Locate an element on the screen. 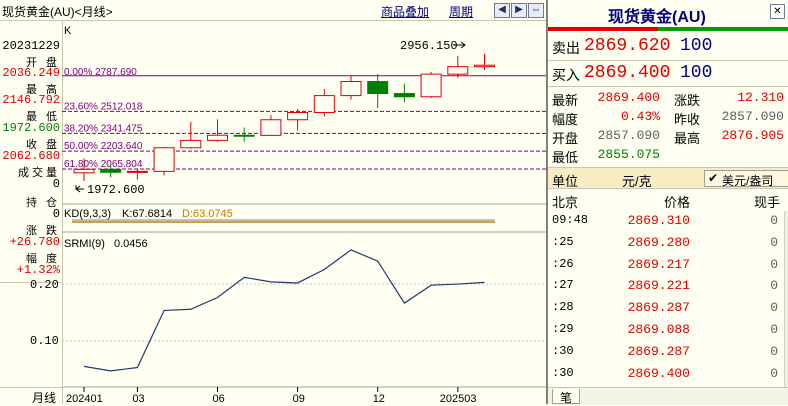 This screenshot has height=406, width=788. srmi-value: 0.0456 is located at coordinates (131, 244).